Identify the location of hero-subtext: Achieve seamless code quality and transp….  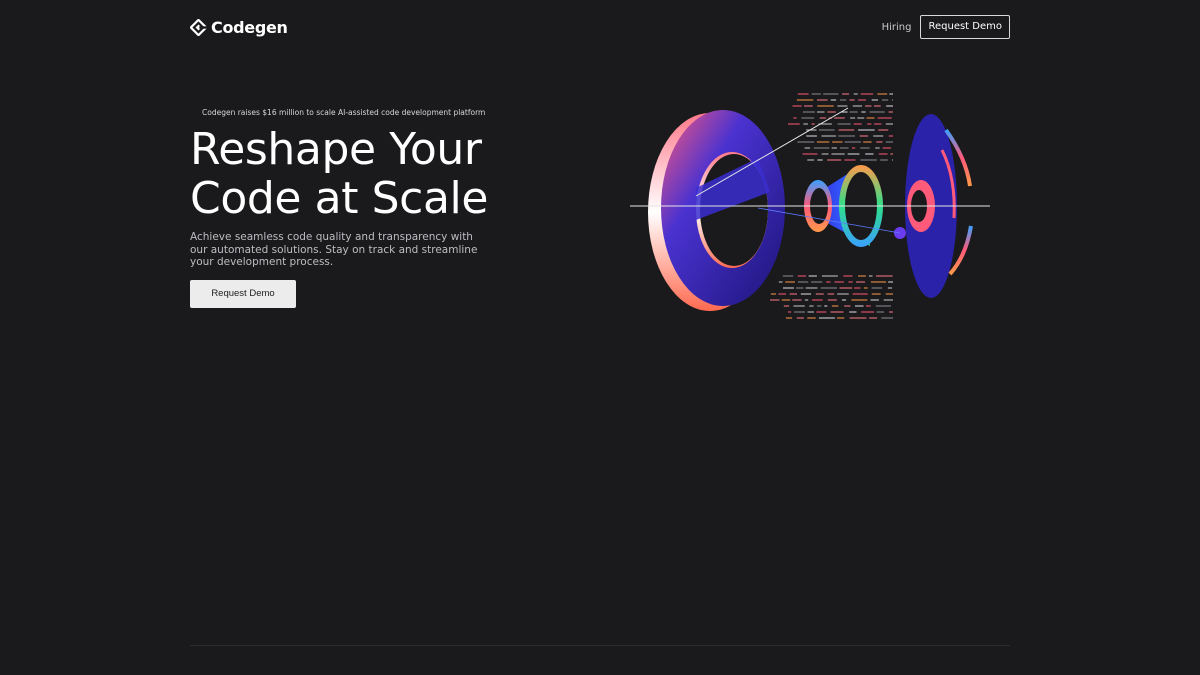
(334, 249).